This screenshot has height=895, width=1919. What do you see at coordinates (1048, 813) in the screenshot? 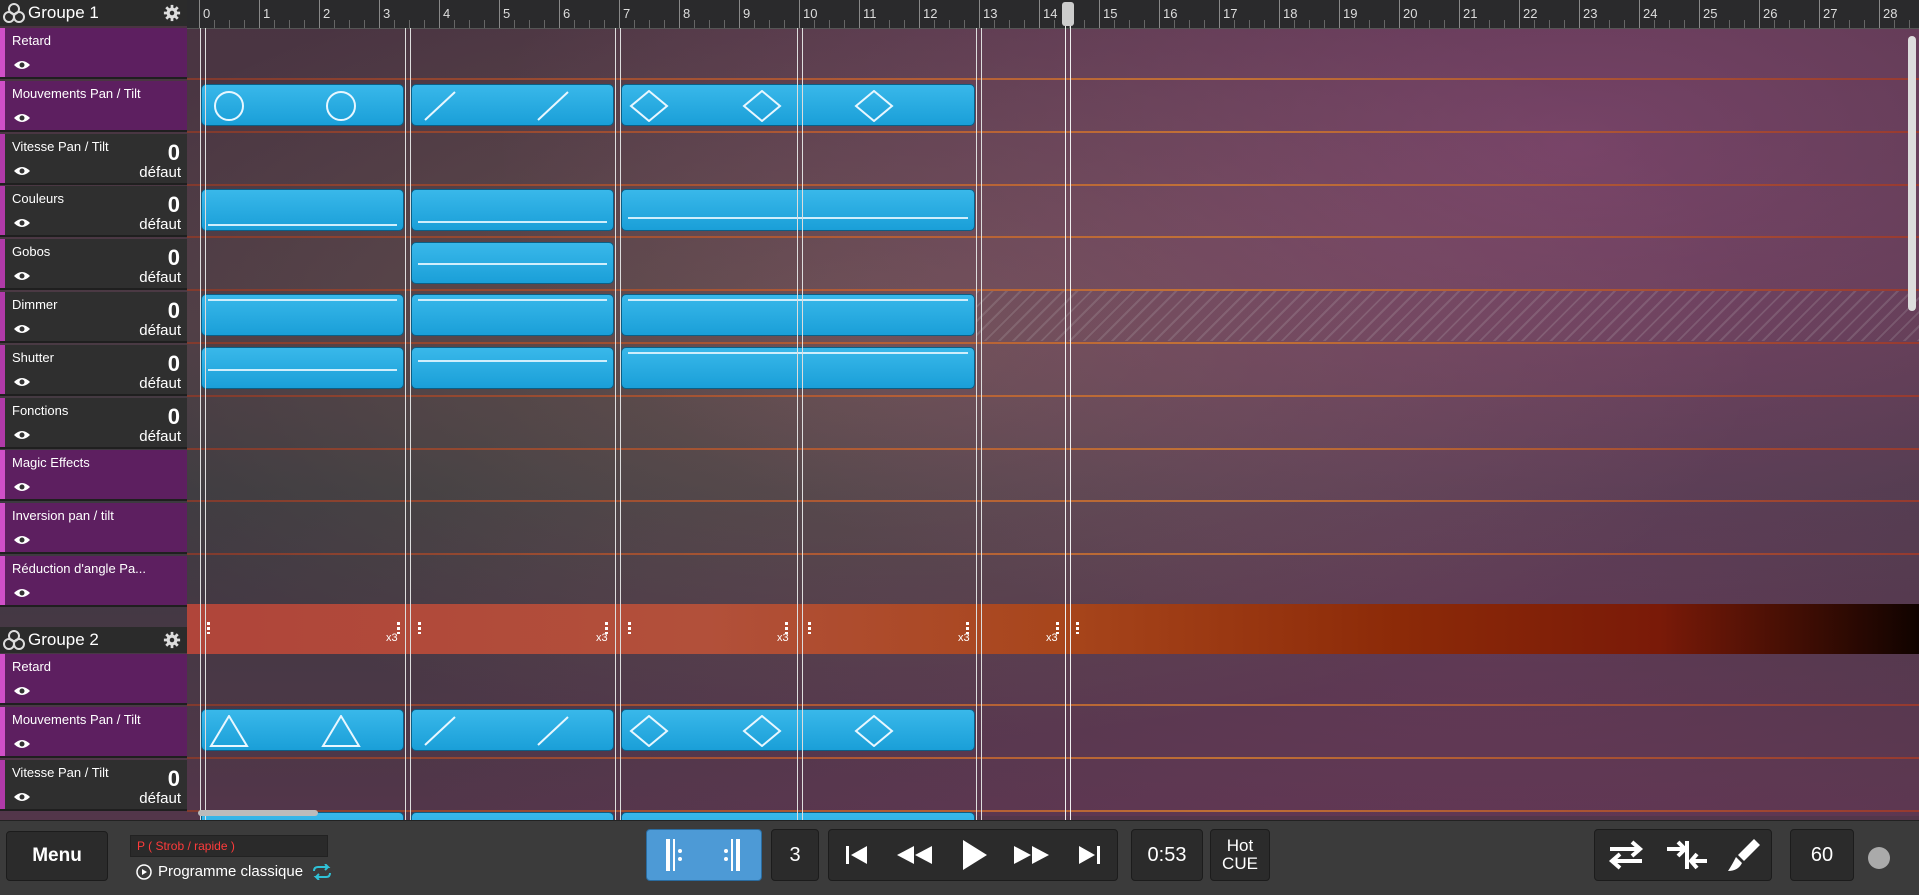
I see `horizontal-scrollbar` at bounding box center [1048, 813].